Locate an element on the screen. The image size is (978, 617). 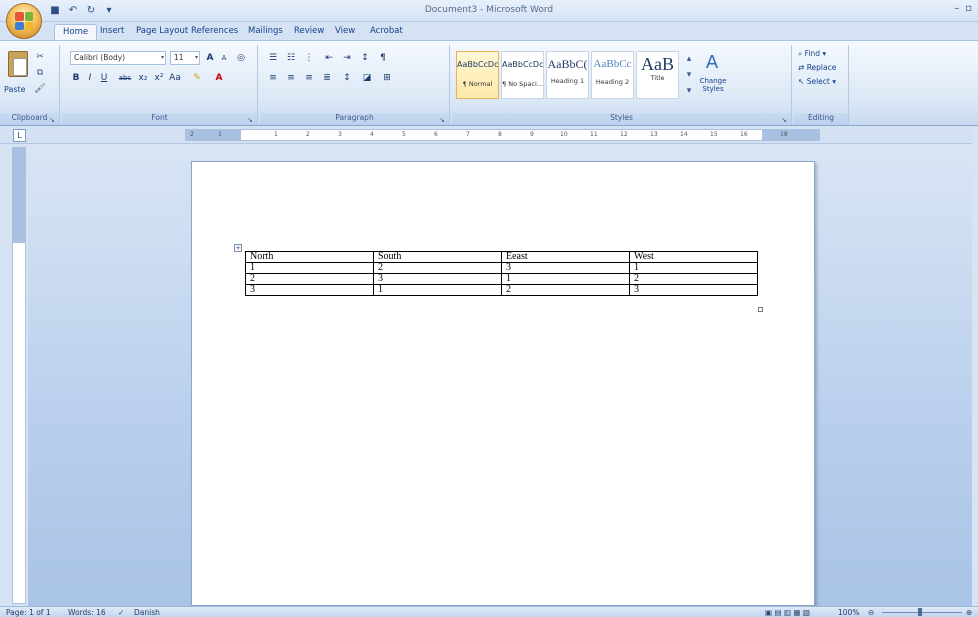
style-heading-2: AaBbCc Heading 2 is located at coordinates (612, 75).